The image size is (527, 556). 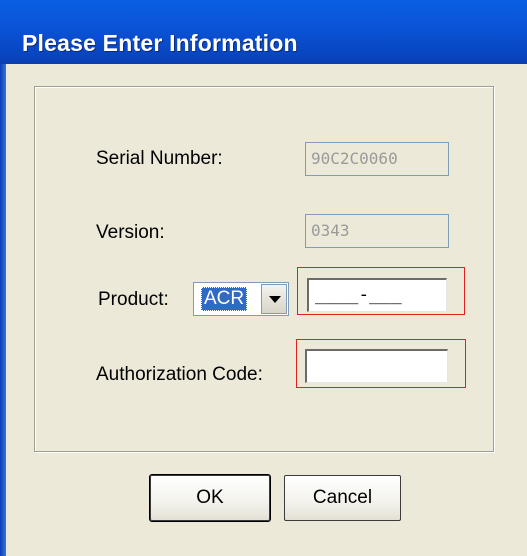 What do you see at coordinates (130, 232) in the screenshot?
I see `version-label: Version:` at bounding box center [130, 232].